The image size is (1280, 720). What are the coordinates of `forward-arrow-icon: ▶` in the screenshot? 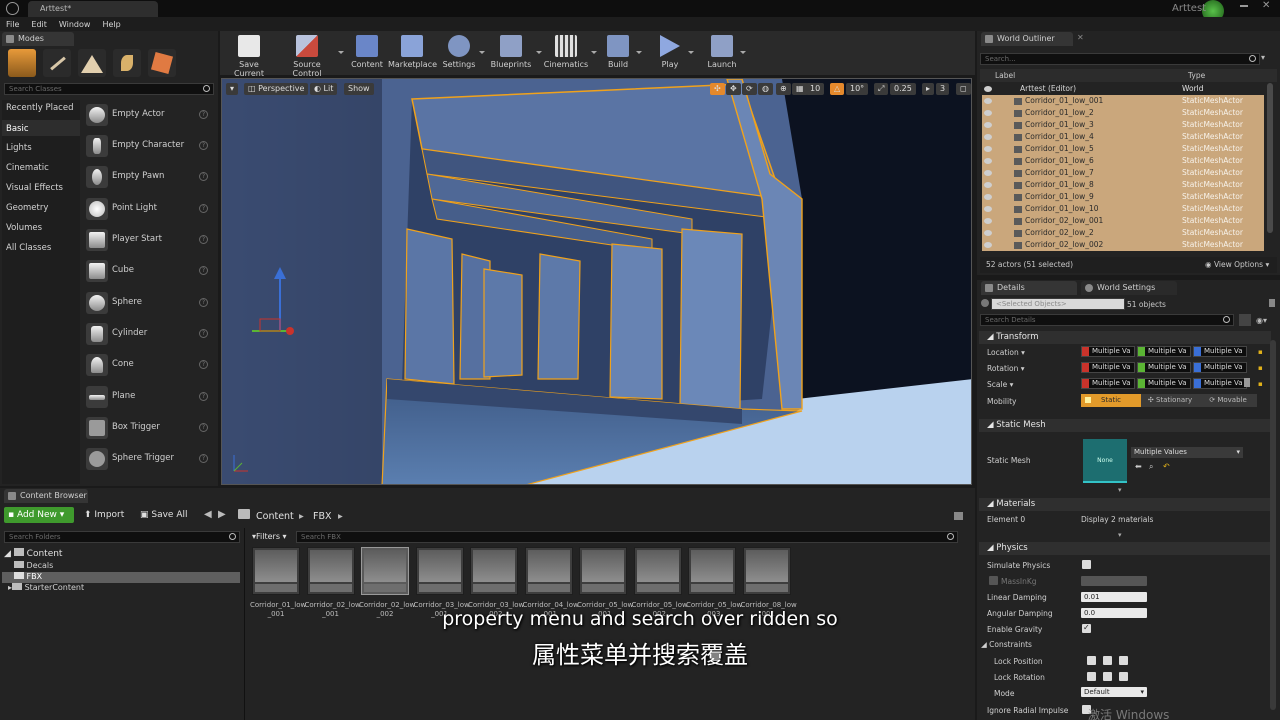 It's located at (222, 514).